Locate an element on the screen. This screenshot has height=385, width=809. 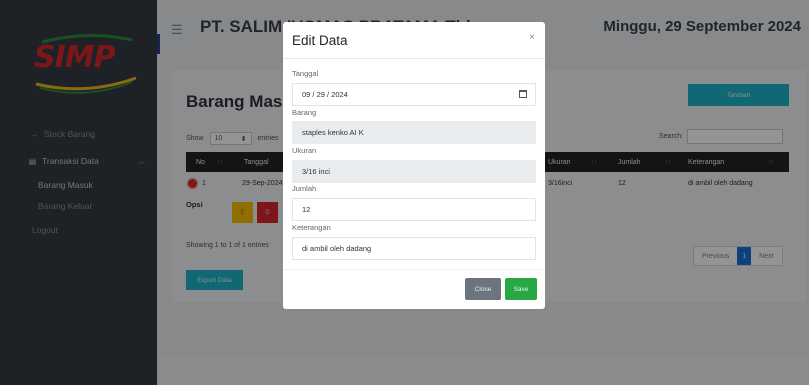
keterangan-value: di ambil oleh dadang is located at coordinates (337, 248).